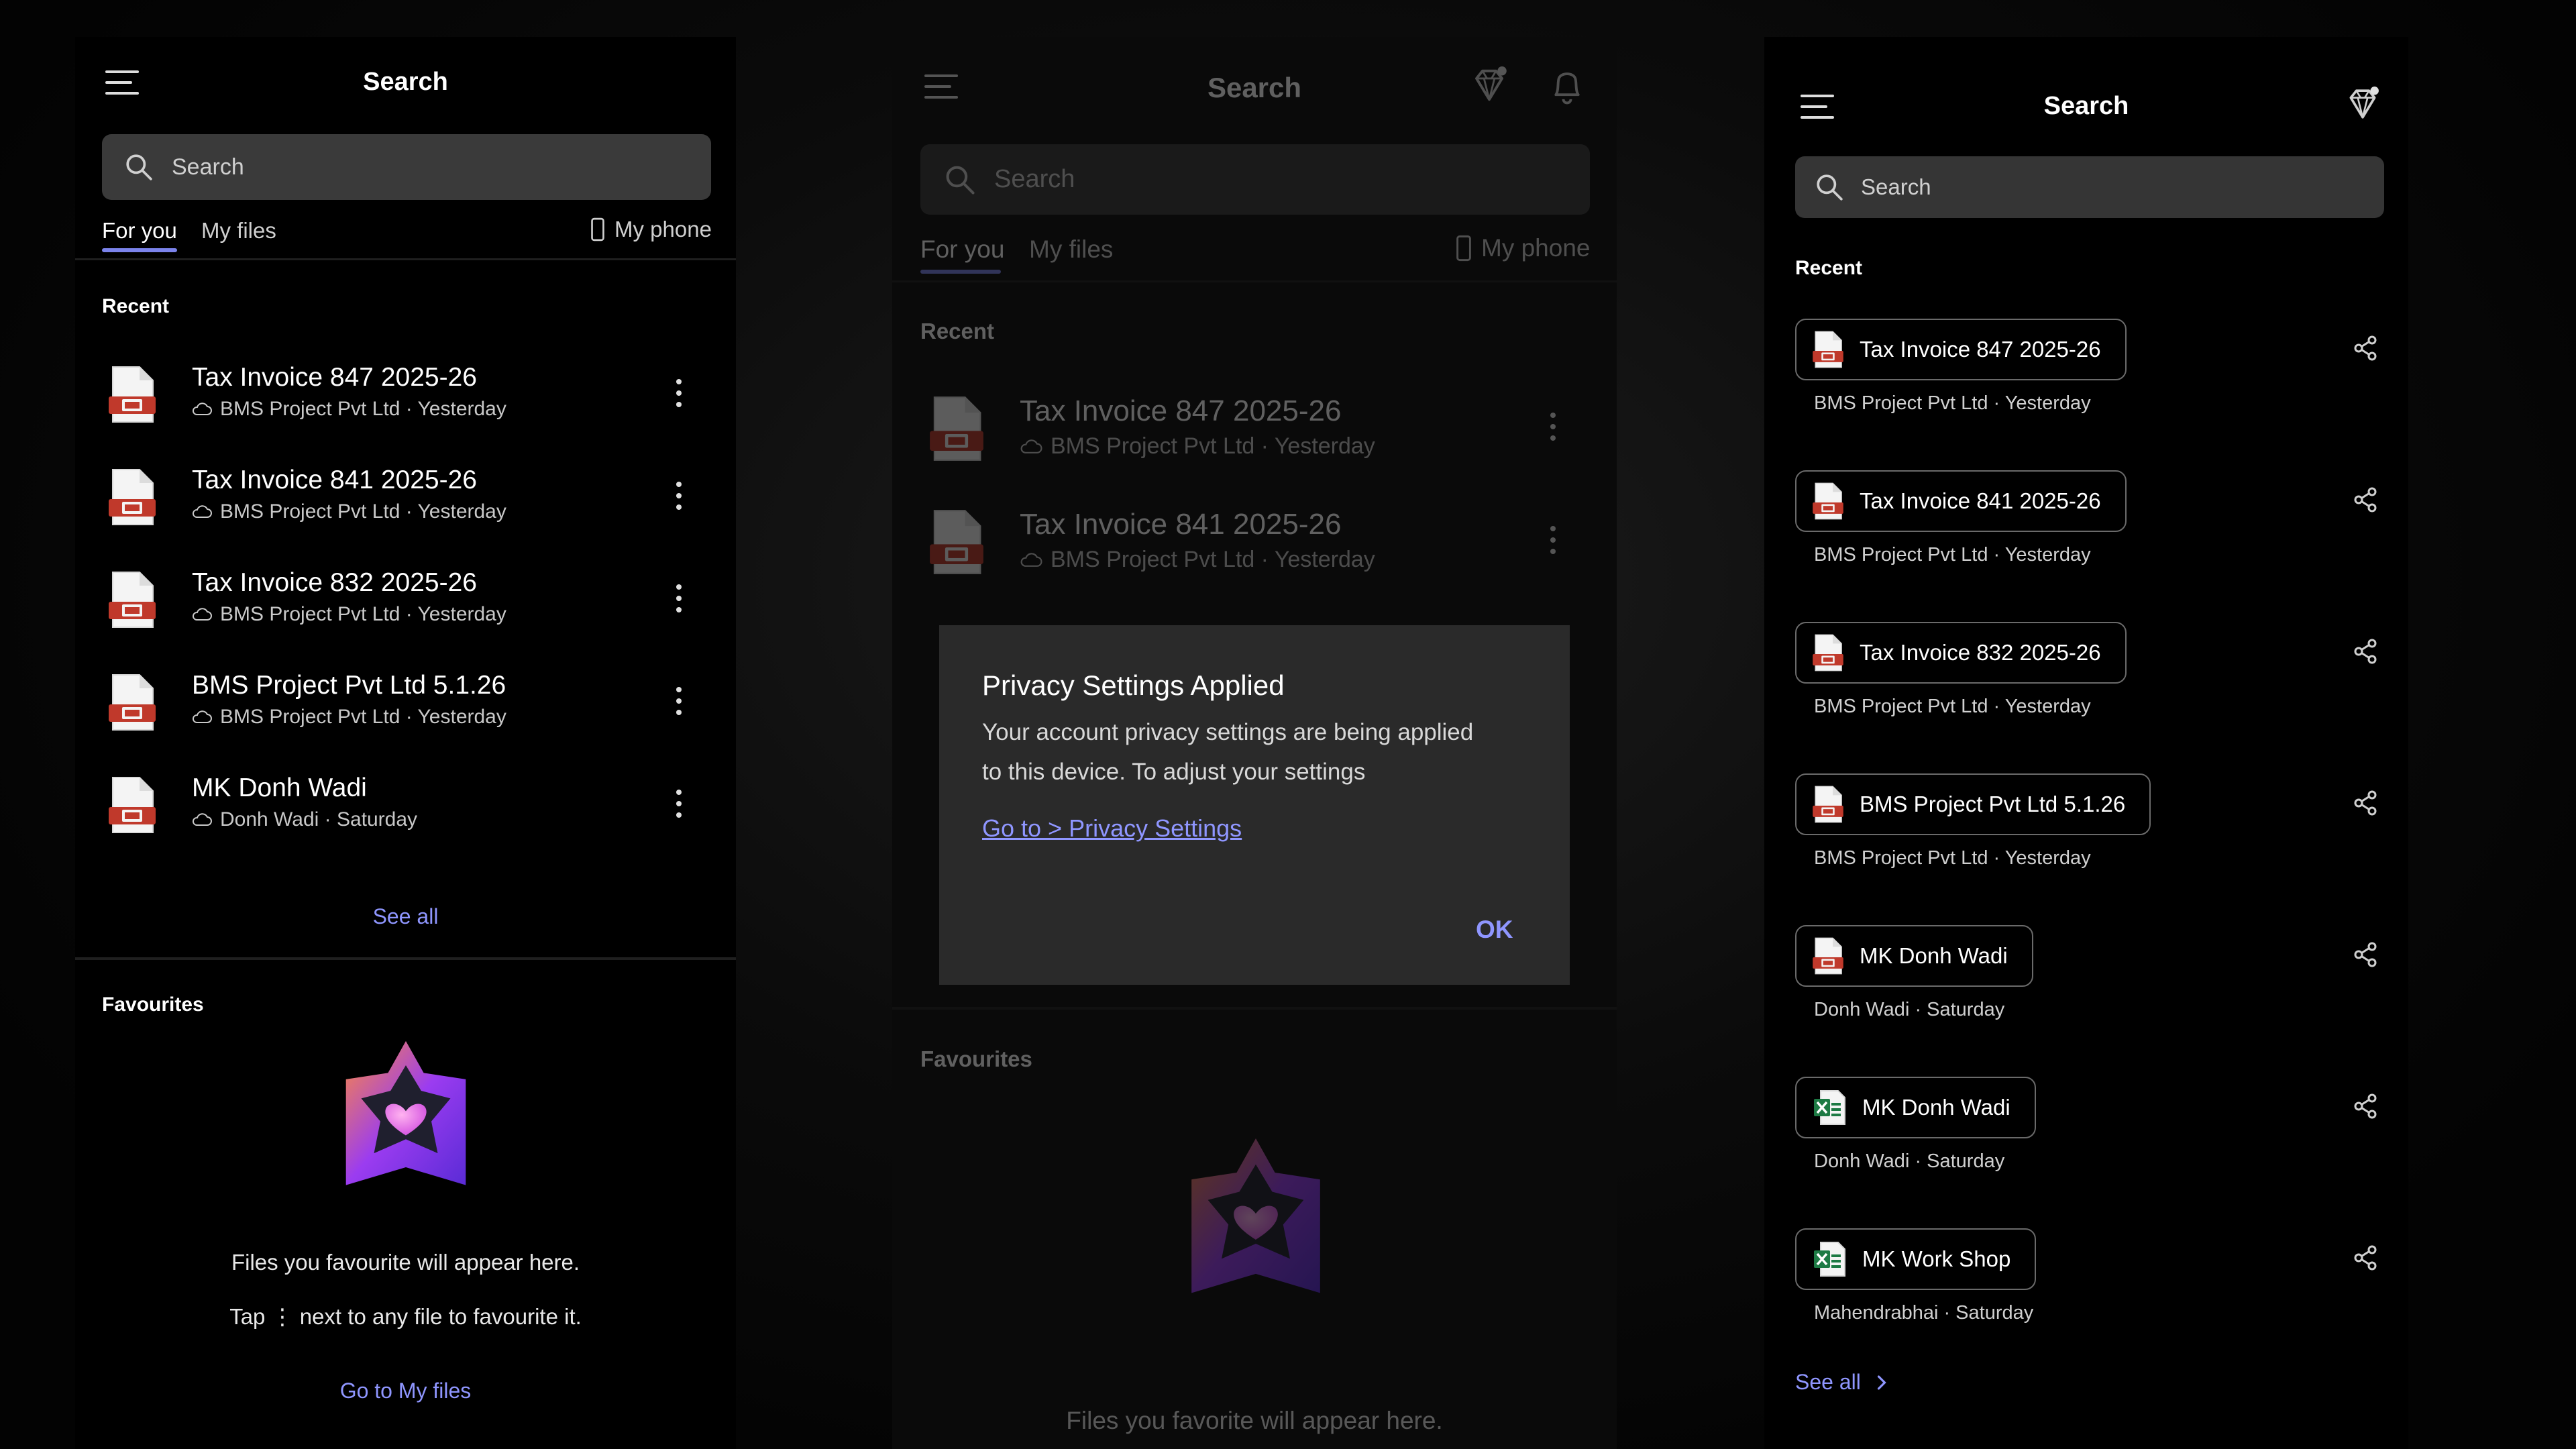  Describe the element at coordinates (1112, 828) in the screenshot. I see `privacy-settings-link: Go to > Privacy Settings` at that location.